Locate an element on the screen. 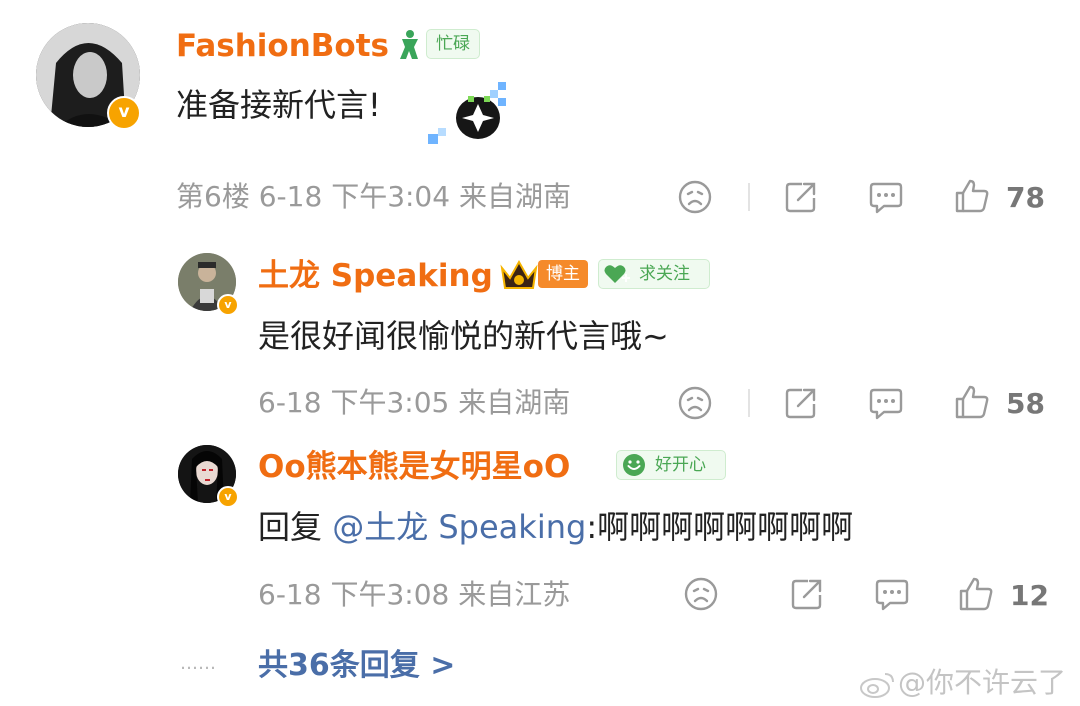 Image resolution: width=1080 pixels, height=706 pixels. crown-icon is located at coordinates (519, 276).